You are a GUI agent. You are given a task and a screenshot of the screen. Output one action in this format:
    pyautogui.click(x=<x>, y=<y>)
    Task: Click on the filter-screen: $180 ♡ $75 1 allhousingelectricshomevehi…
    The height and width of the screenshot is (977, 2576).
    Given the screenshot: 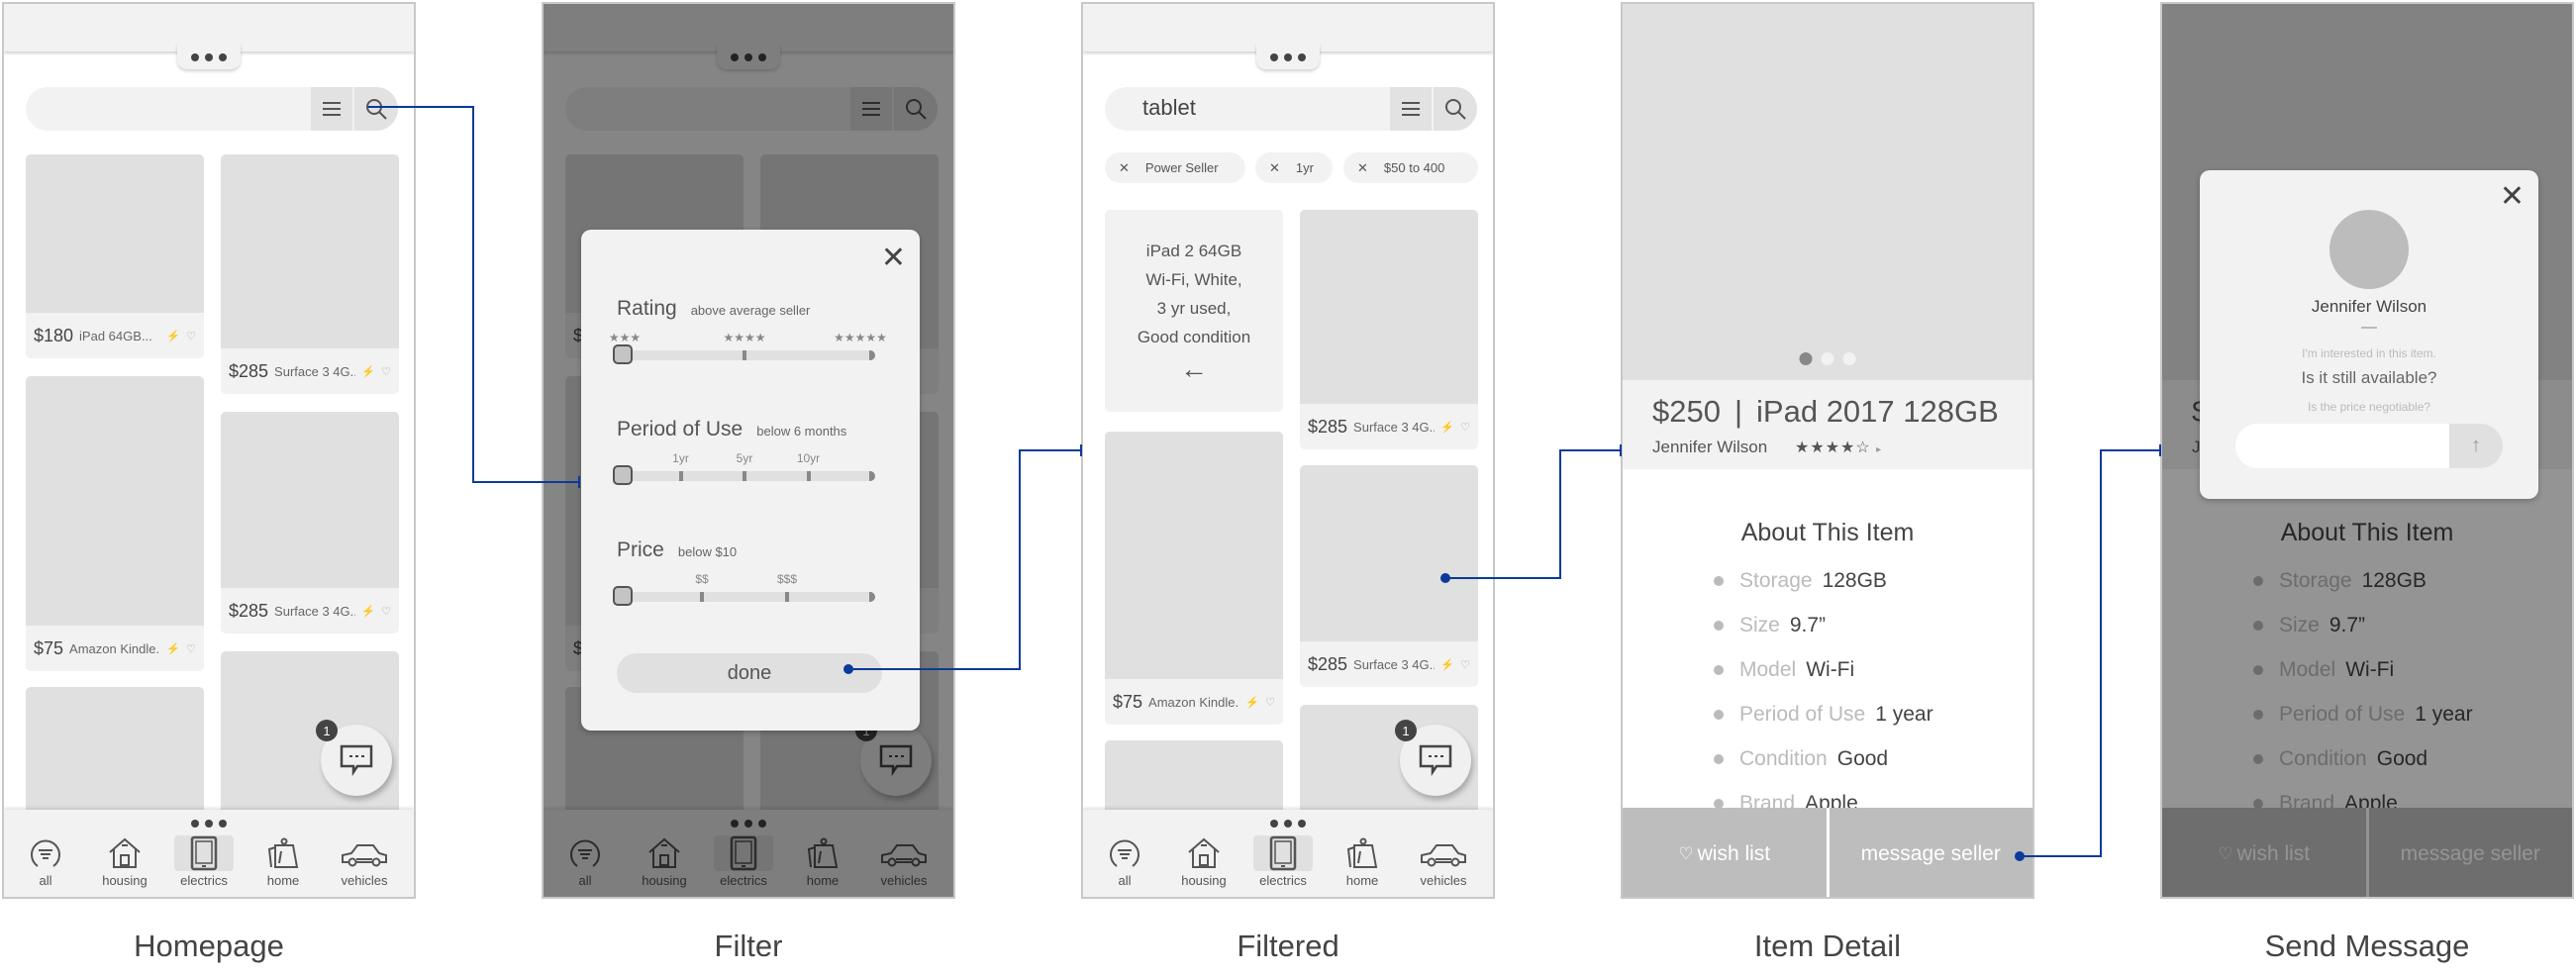 What is the action you would take?
    pyautogui.click(x=748, y=450)
    